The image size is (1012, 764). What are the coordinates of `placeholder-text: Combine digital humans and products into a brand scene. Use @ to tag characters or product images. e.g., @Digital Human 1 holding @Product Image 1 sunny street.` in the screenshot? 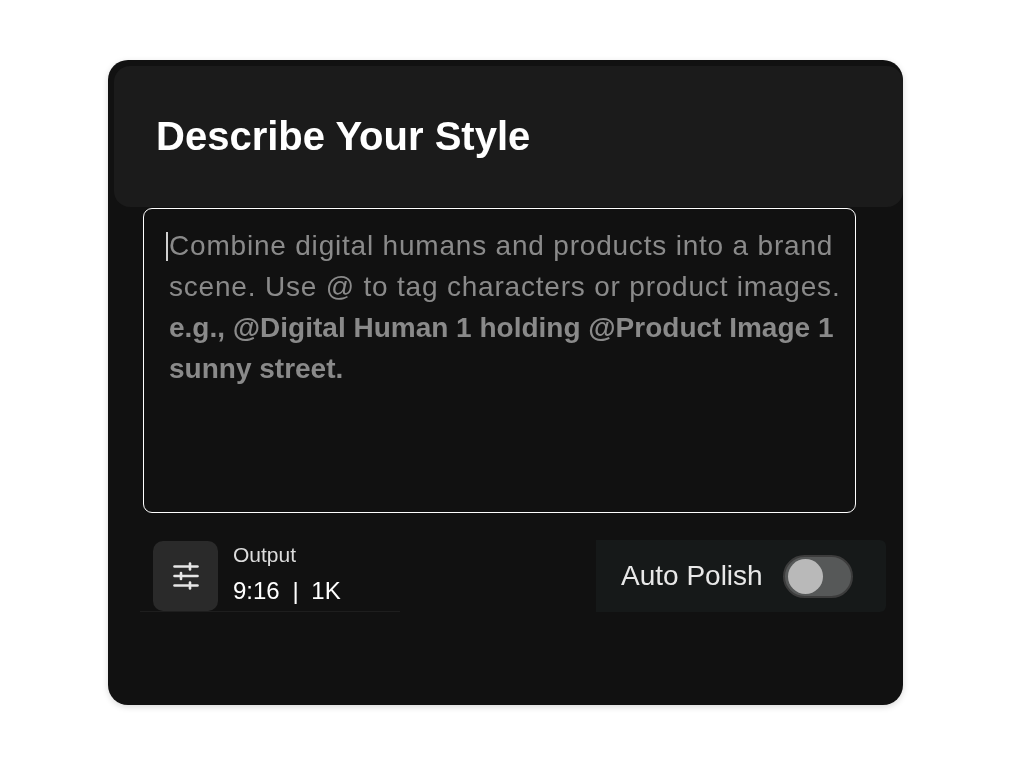 It's located at (505, 307).